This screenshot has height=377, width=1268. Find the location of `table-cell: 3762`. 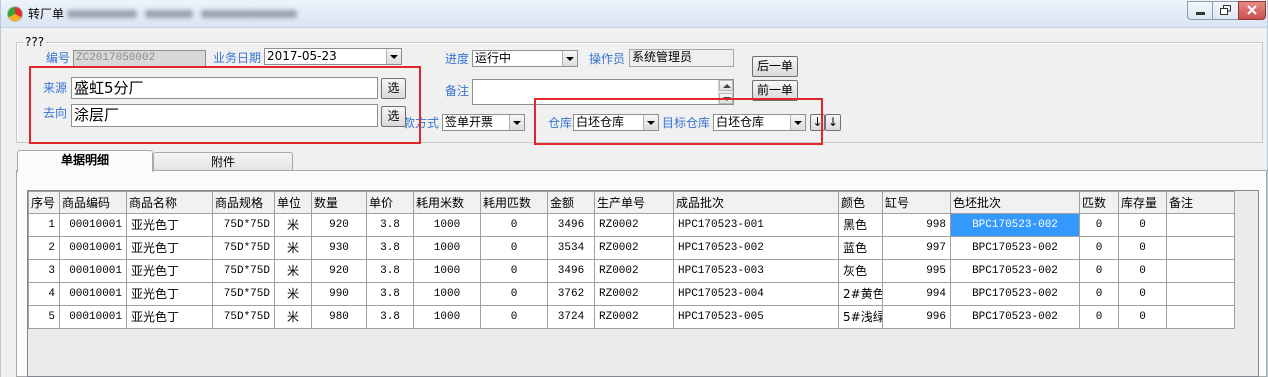

table-cell: 3762 is located at coordinates (571, 294).